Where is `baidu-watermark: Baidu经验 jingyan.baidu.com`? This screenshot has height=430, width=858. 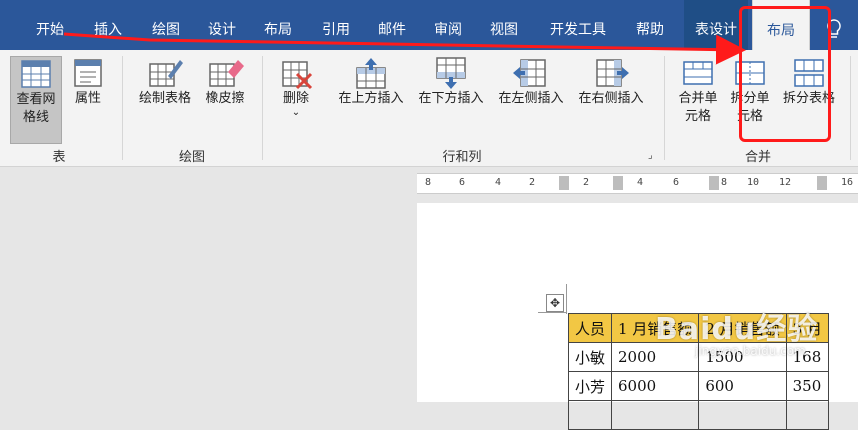
baidu-watermark: Baidu经验 jingyan.baidu.com is located at coordinates (736, 331).